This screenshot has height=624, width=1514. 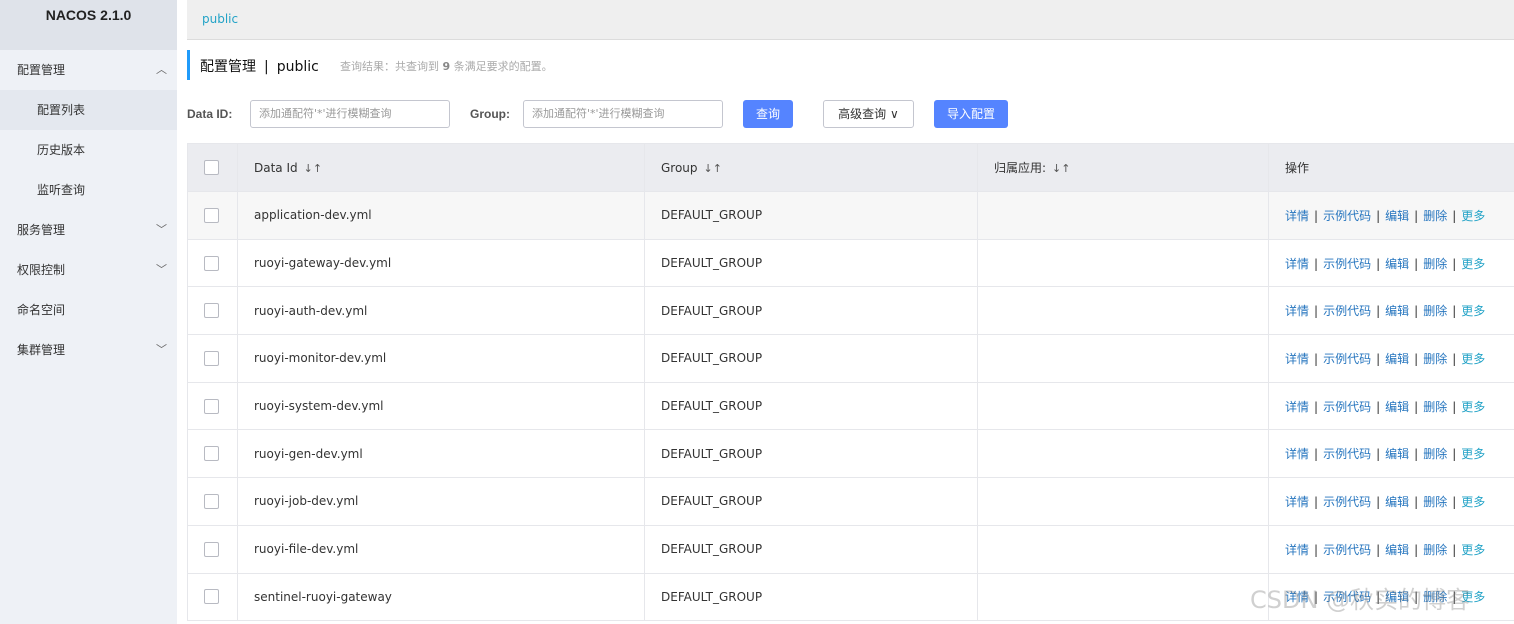 I want to click on data-id-input: 添加通配符'*'进行模糊查询, so click(x=350, y=114).